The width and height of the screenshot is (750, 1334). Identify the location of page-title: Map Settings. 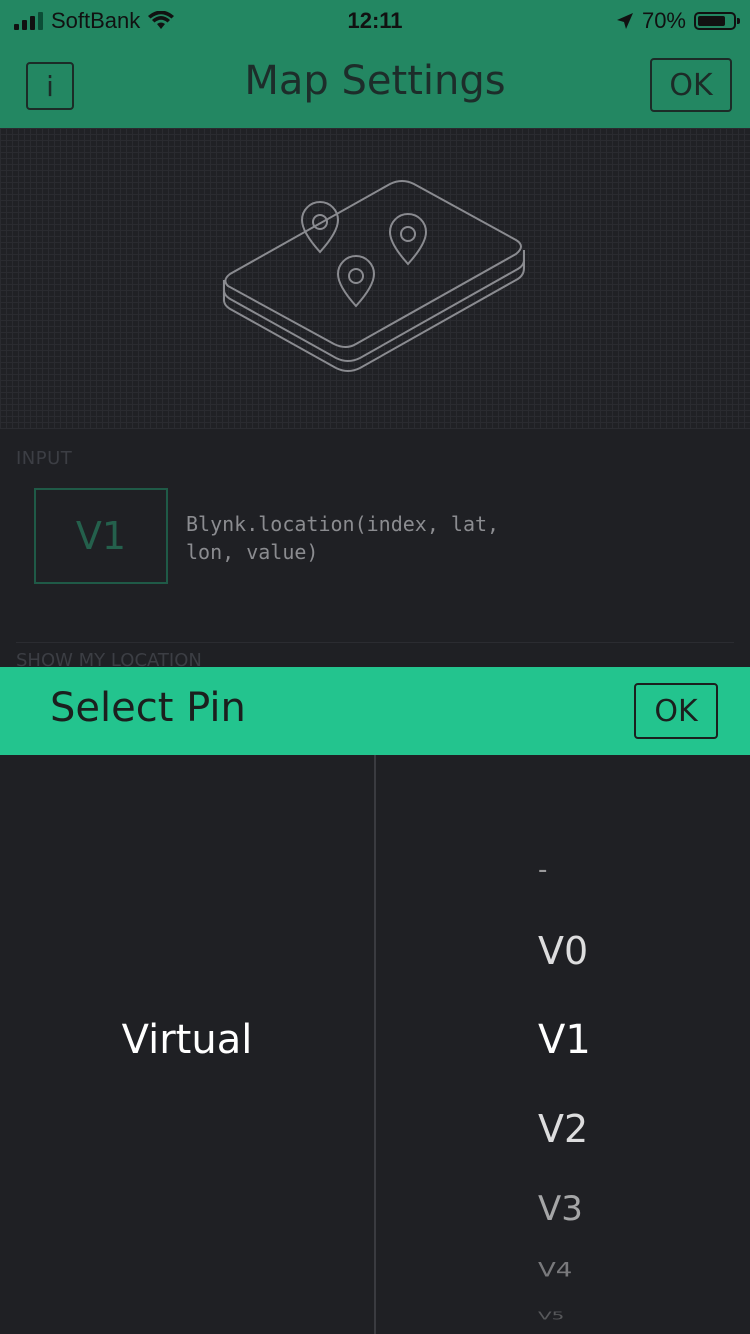
(375, 81).